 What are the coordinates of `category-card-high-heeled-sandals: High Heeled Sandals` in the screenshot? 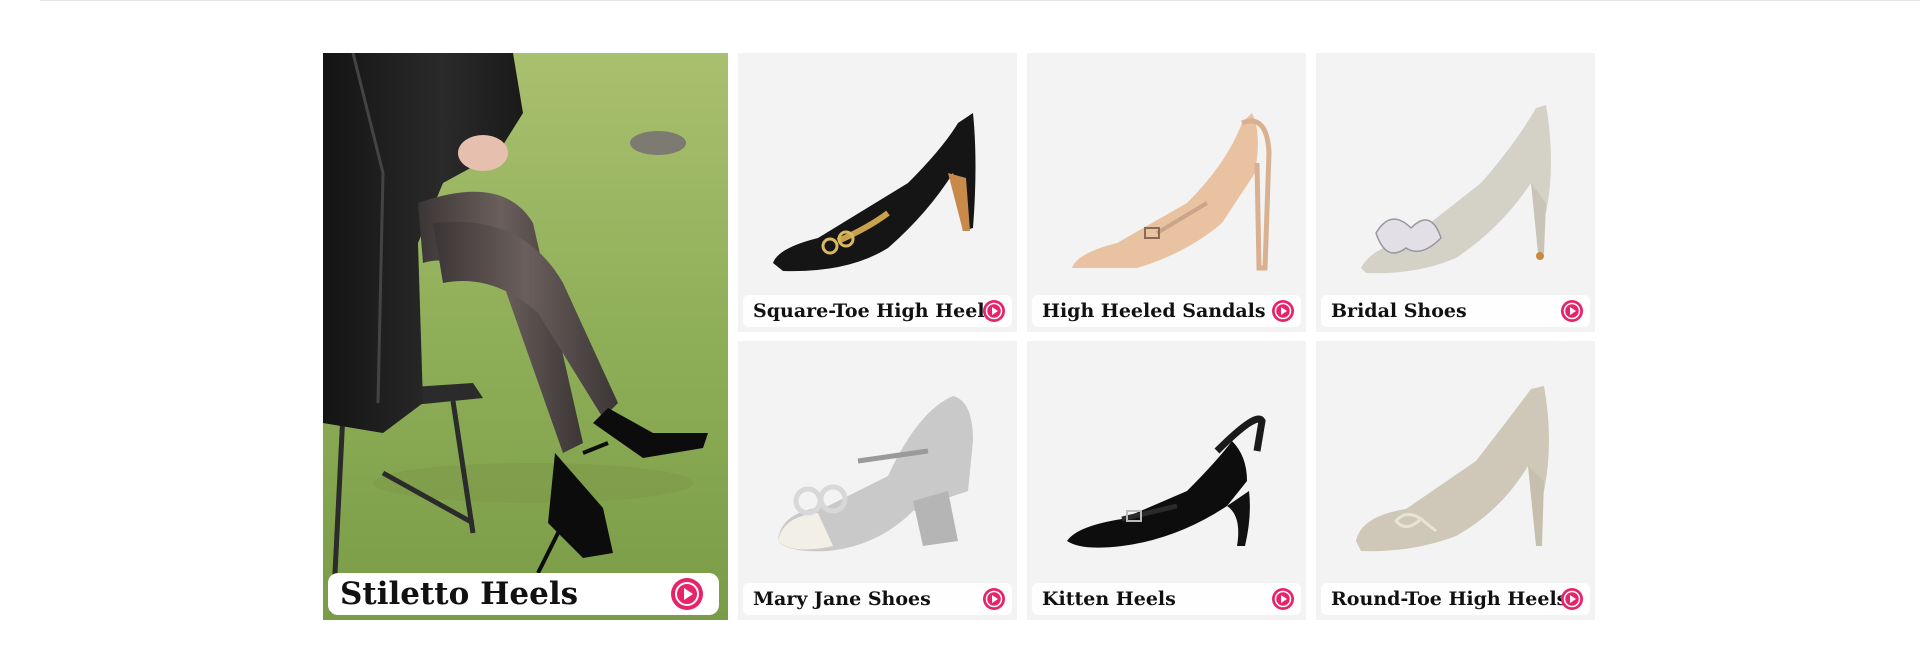 It's located at (1166, 192).